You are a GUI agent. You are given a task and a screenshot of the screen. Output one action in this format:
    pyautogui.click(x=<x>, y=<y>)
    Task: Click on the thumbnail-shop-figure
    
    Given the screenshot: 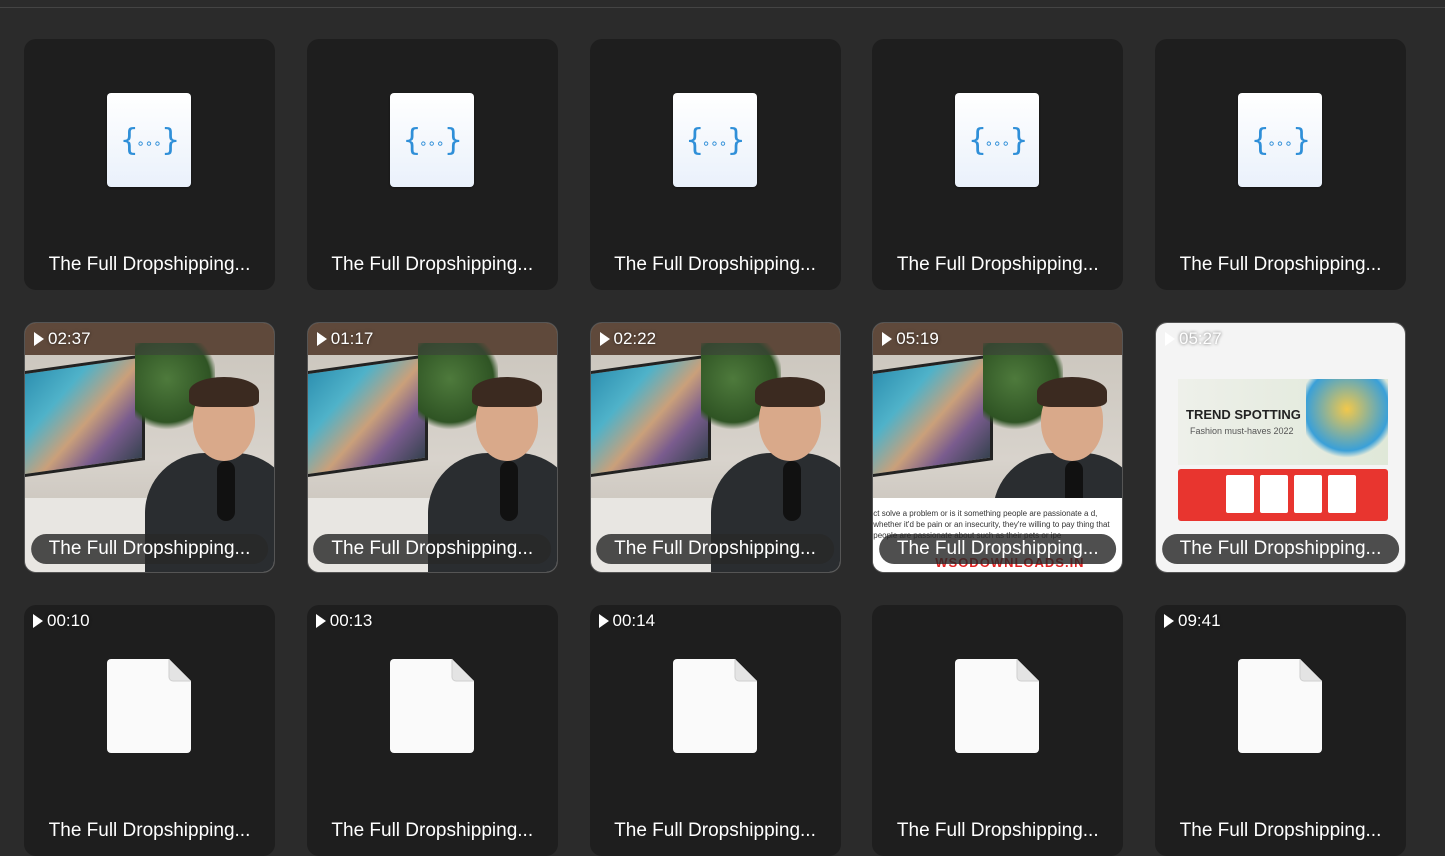 What is the action you would take?
    pyautogui.click(x=1347, y=422)
    